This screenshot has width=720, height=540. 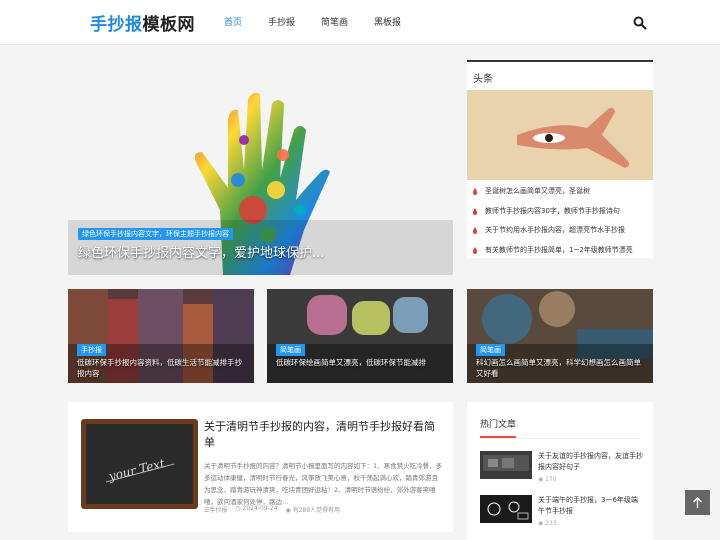 I want to click on hot-item-views-wrap: ◉ 170, so click(x=547, y=479).